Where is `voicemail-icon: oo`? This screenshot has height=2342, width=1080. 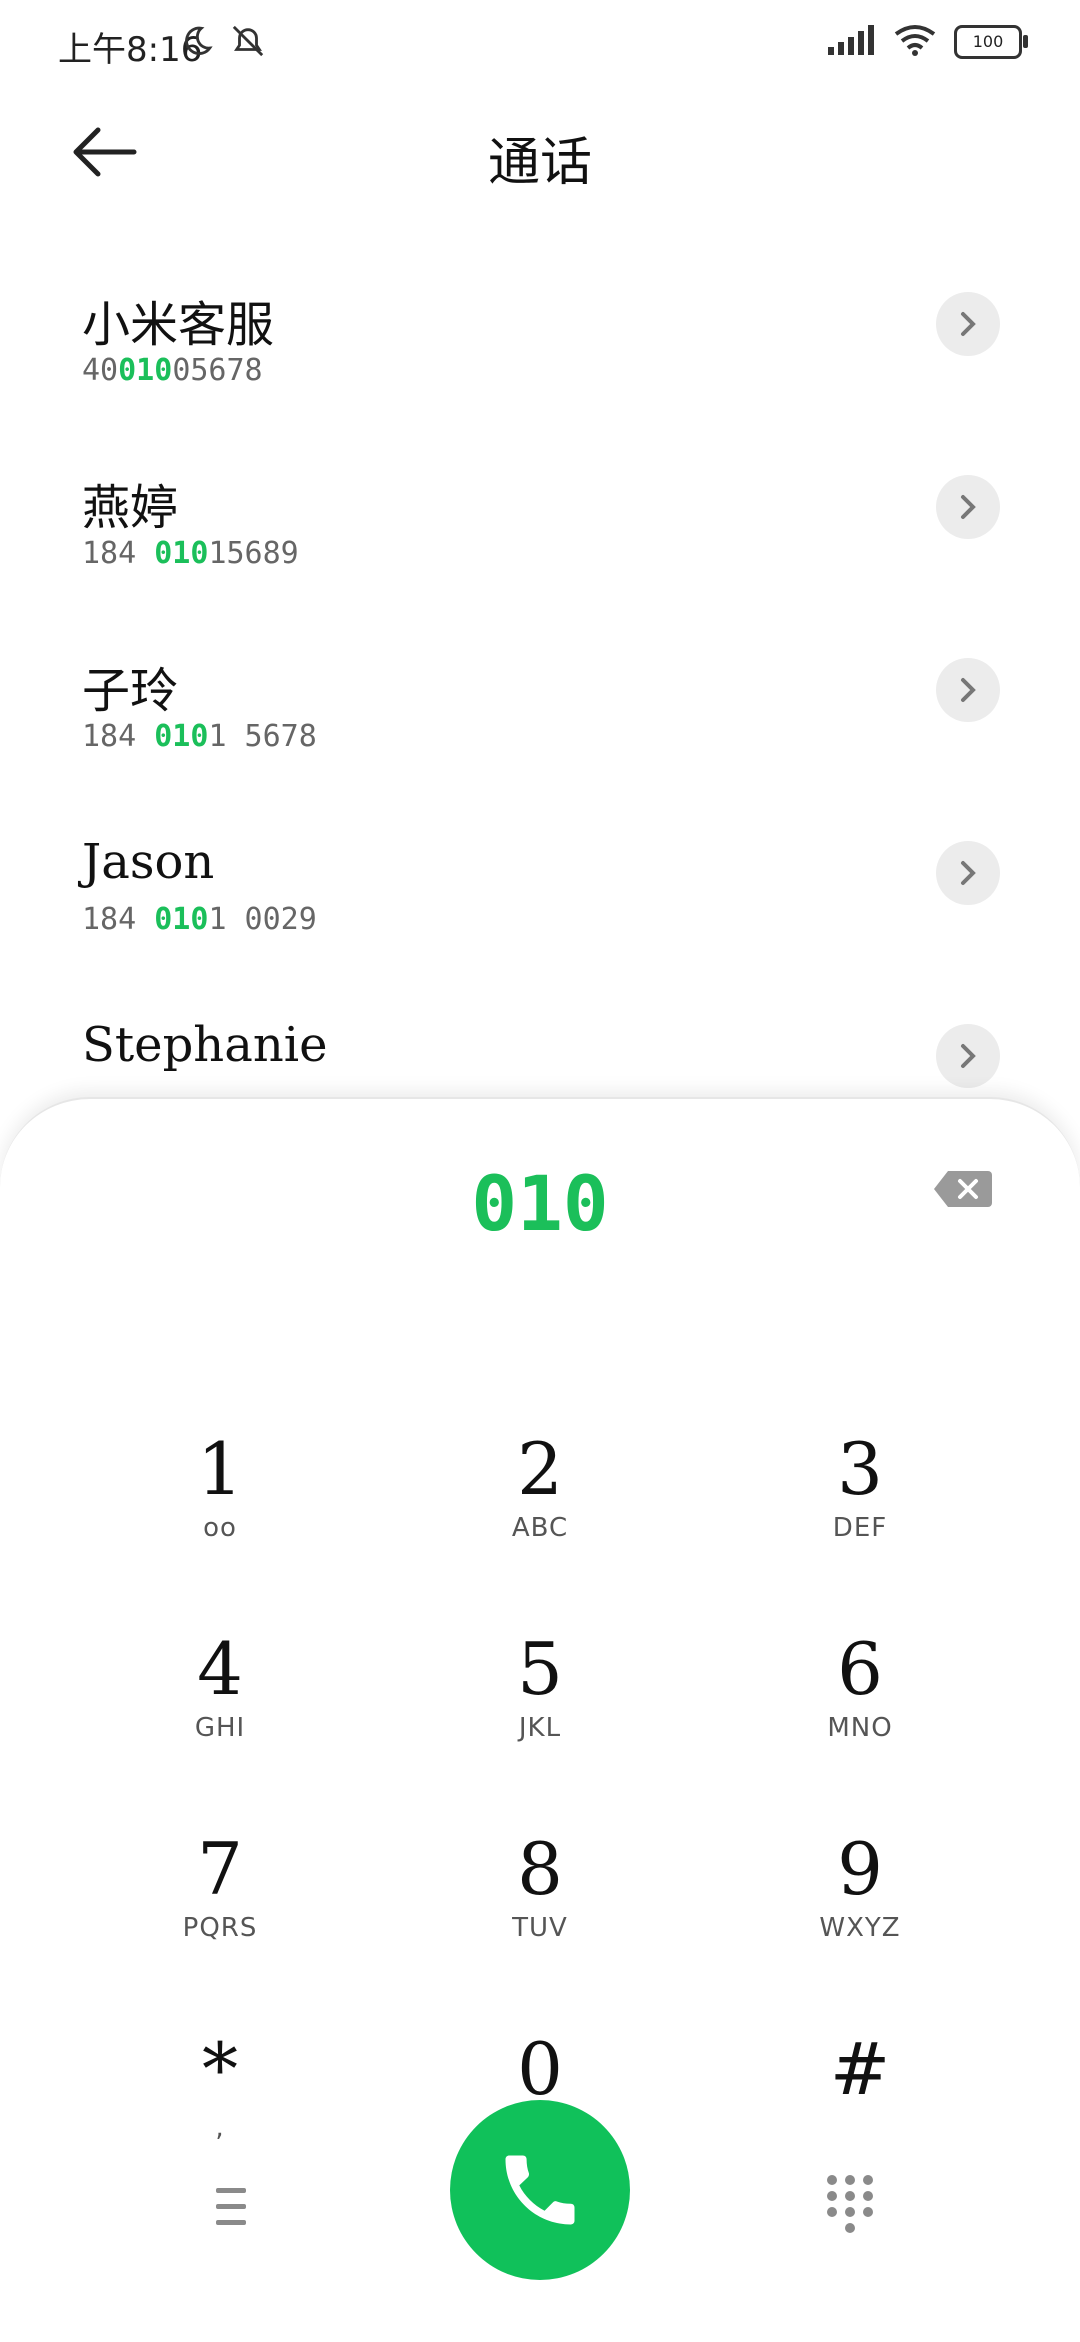 voicemail-icon: oo is located at coordinates (220, 1528).